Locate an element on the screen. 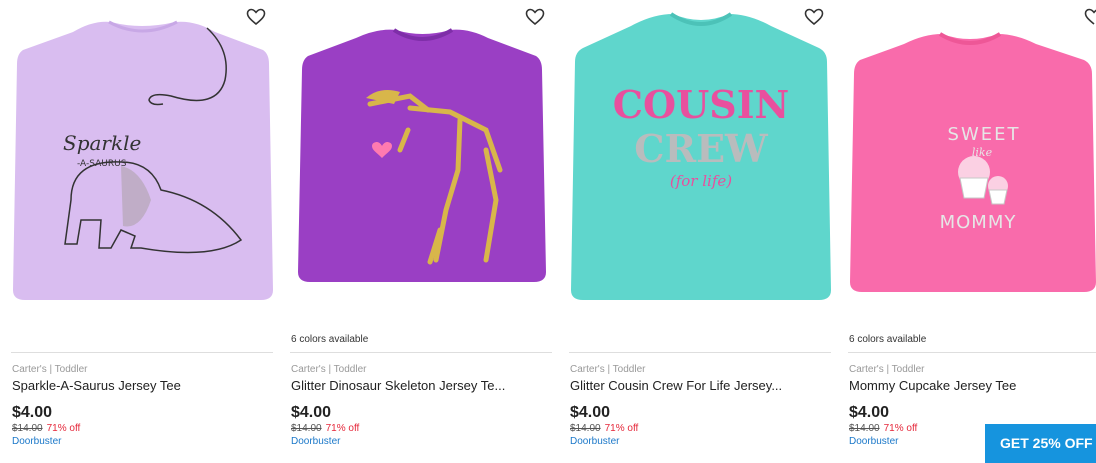 The image size is (1096, 463). print-text-1: COUSIN is located at coordinates (701, 104).